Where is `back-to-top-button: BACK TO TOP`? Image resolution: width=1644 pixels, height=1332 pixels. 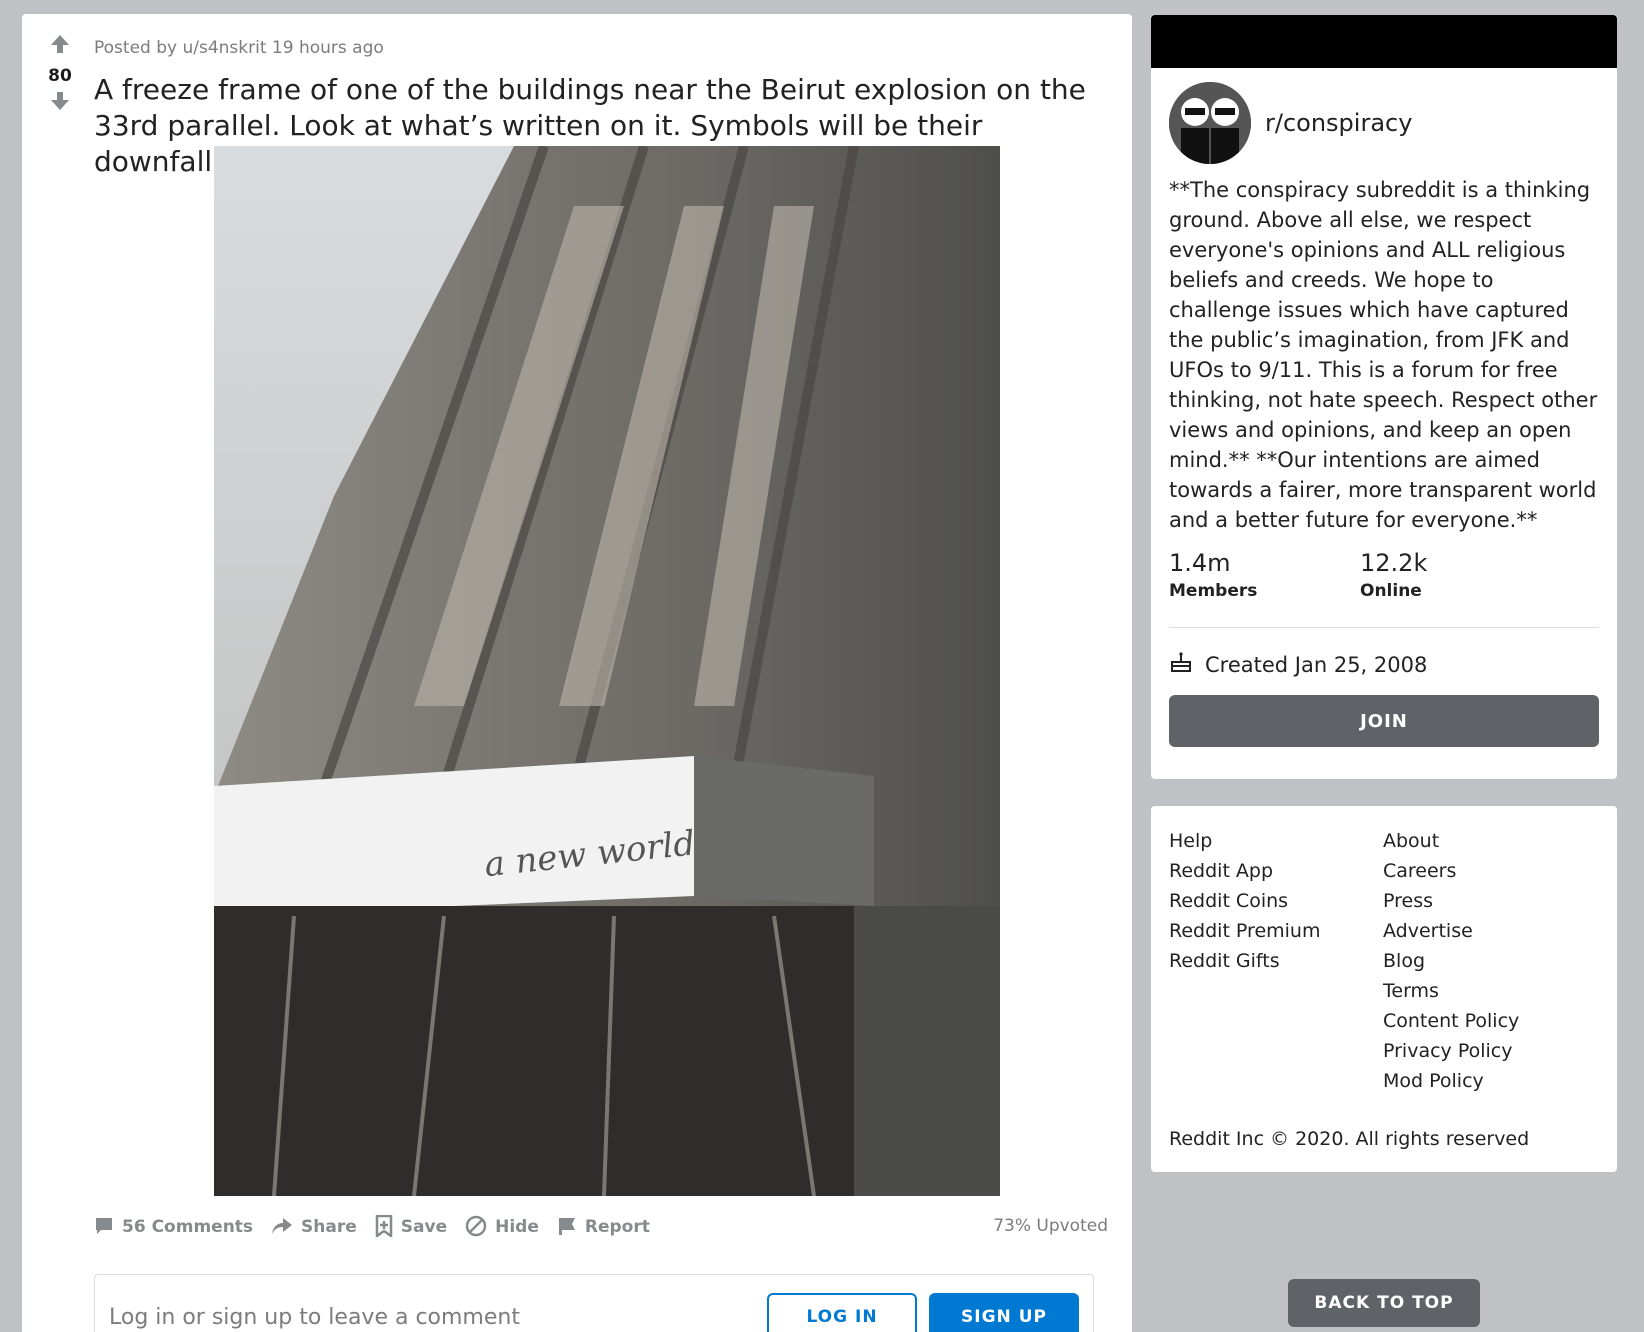
back-to-top-button: BACK TO TOP is located at coordinates (1384, 1303).